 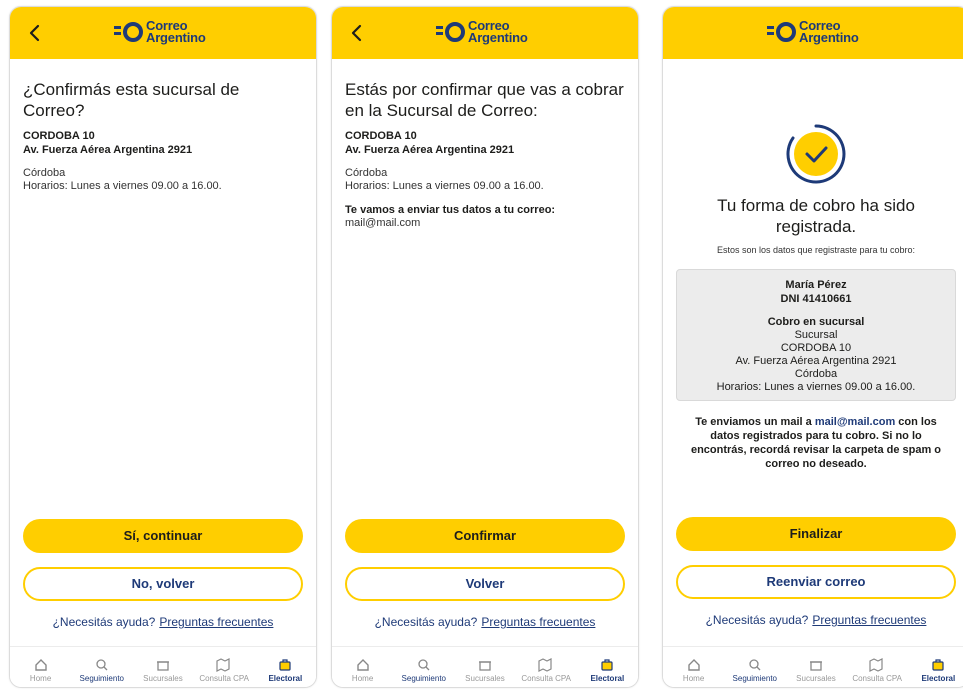 I want to click on mail-prefix: Te enviamos un mail a, so click(x=753, y=422).